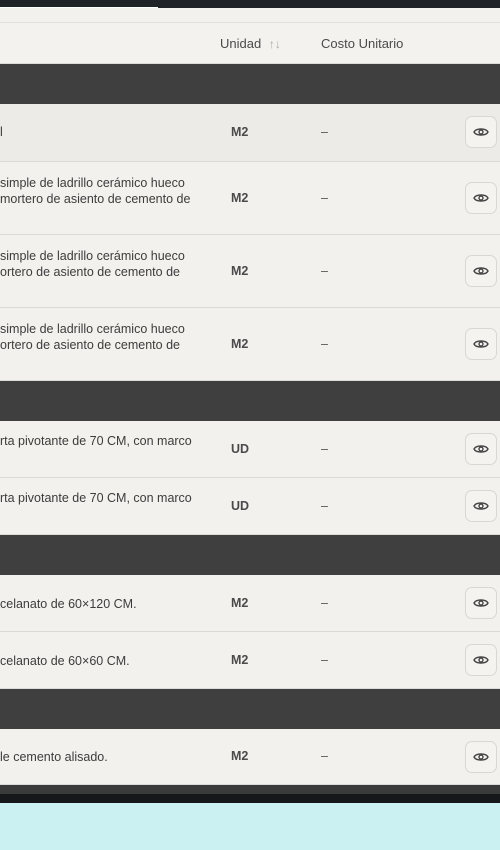 This screenshot has width=500, height=850. I want to click on window-bottom-bar, so click(250, 794).